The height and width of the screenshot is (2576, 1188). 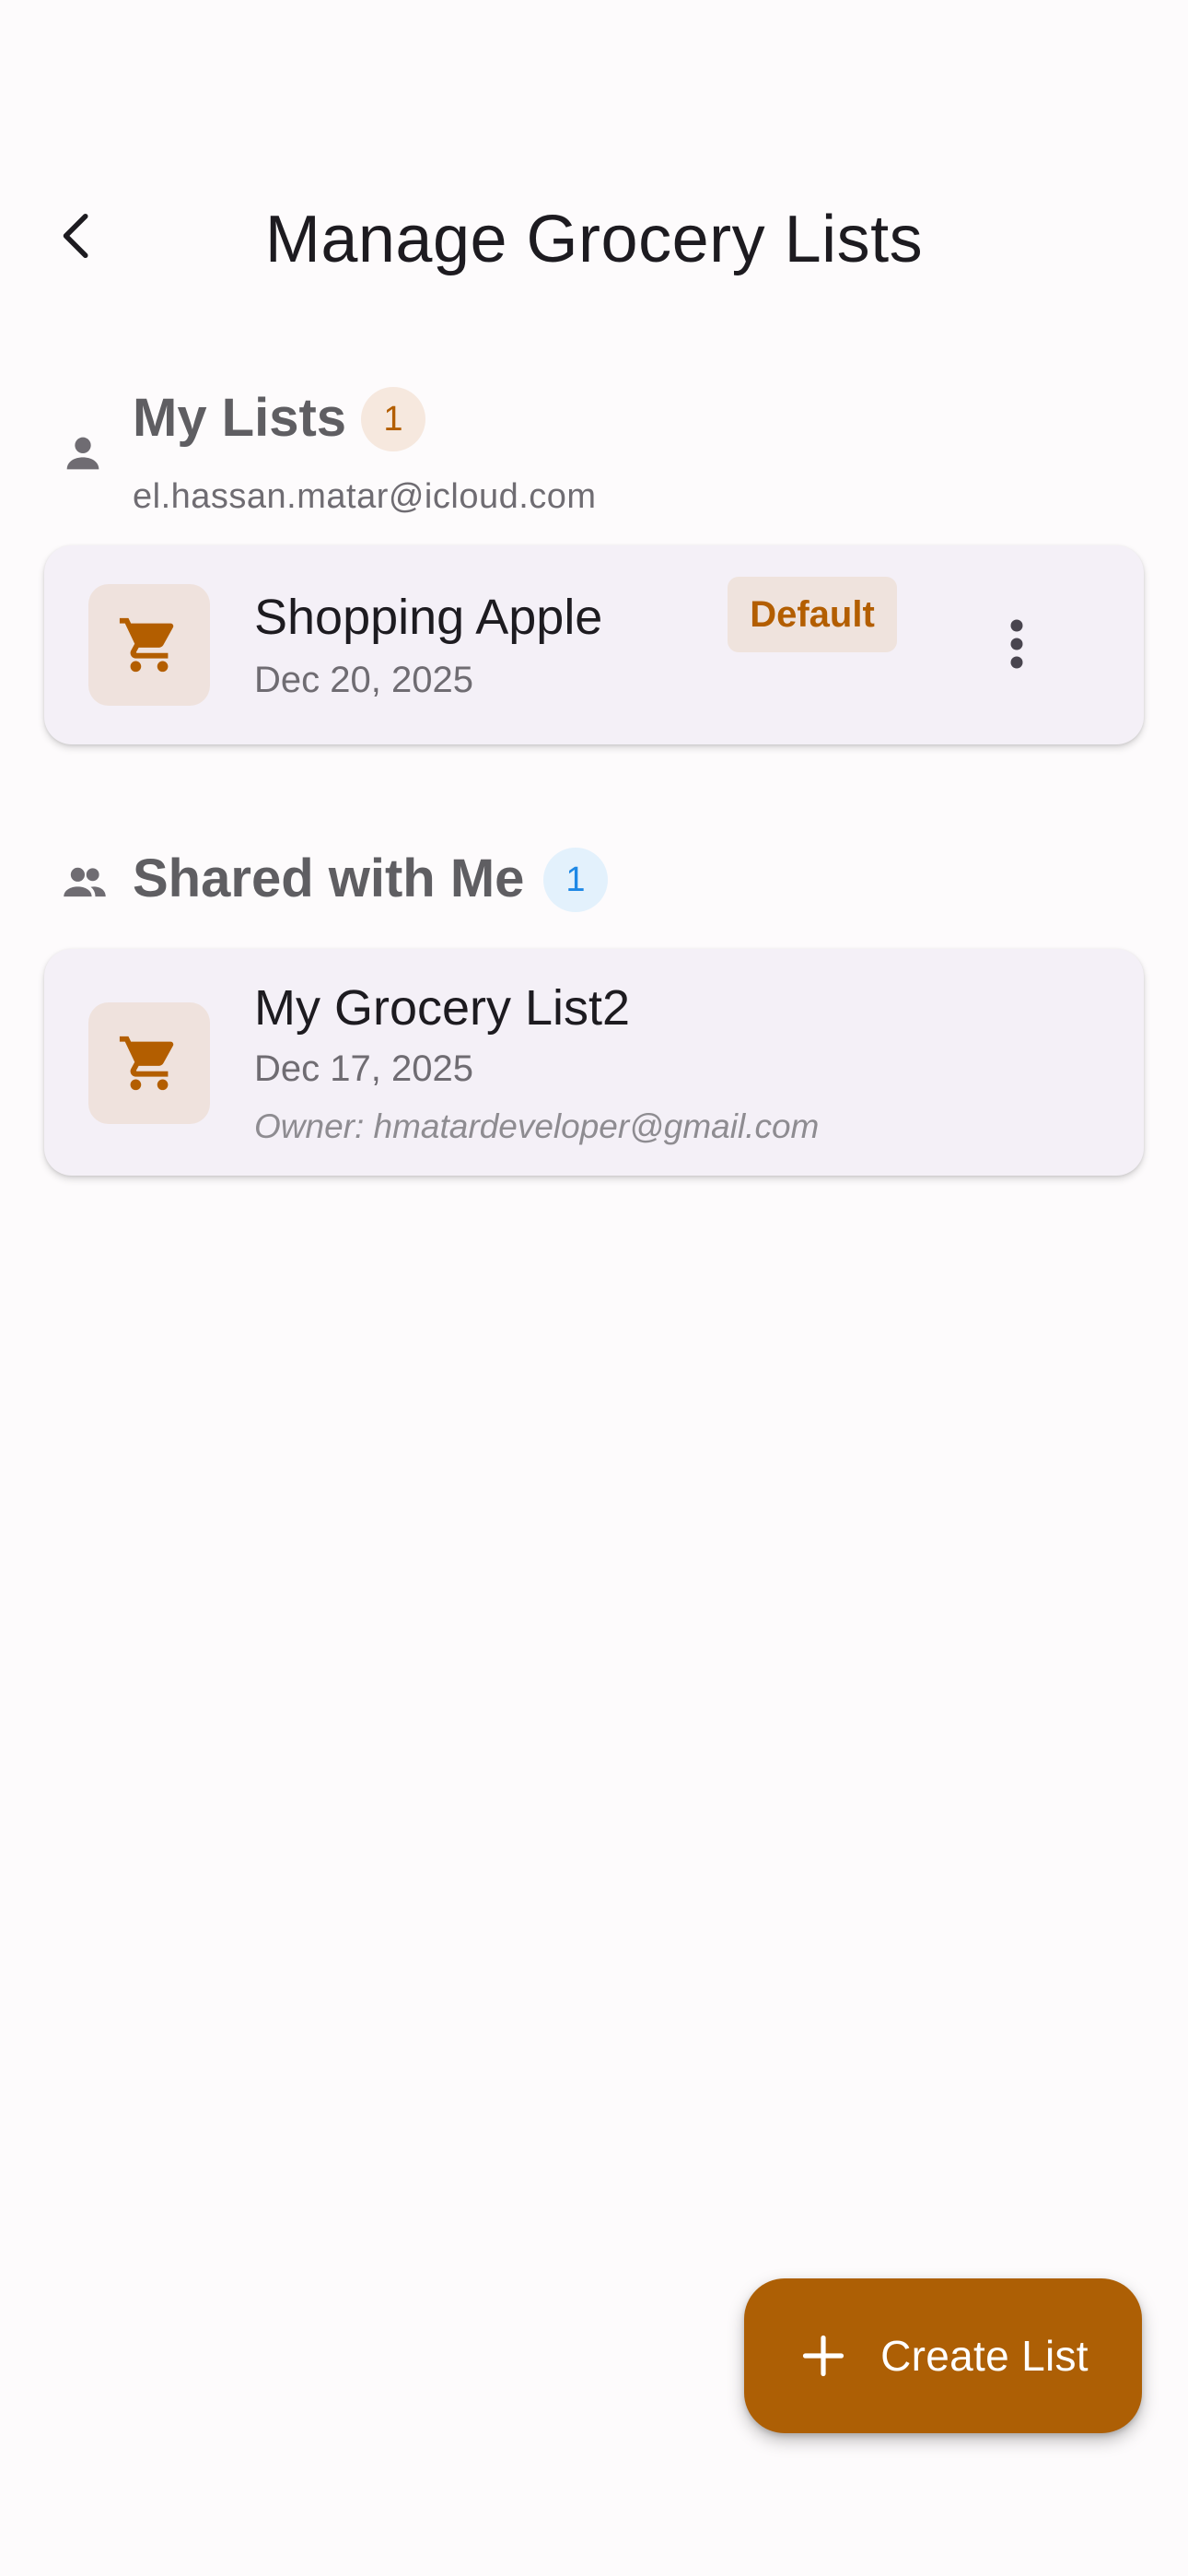 I want to click on plus-icon, so click(x=823, y=2356).